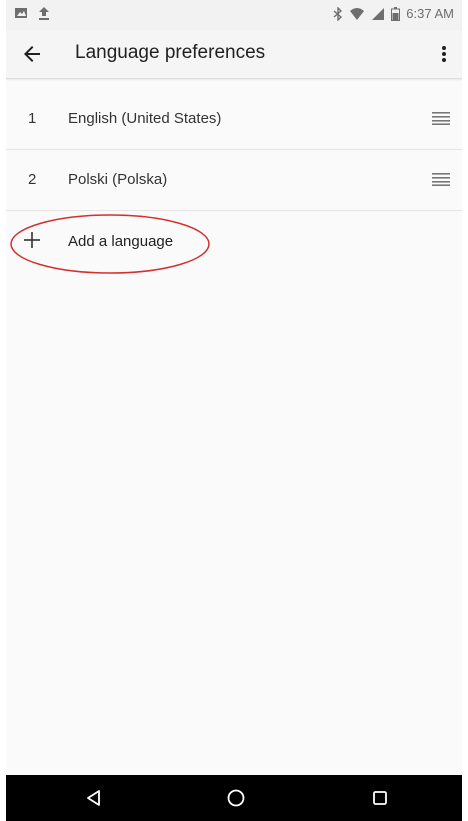 The height and width of the screenshot is (821, 468). I want to click on arrow-back-icon, so click(32, 54).